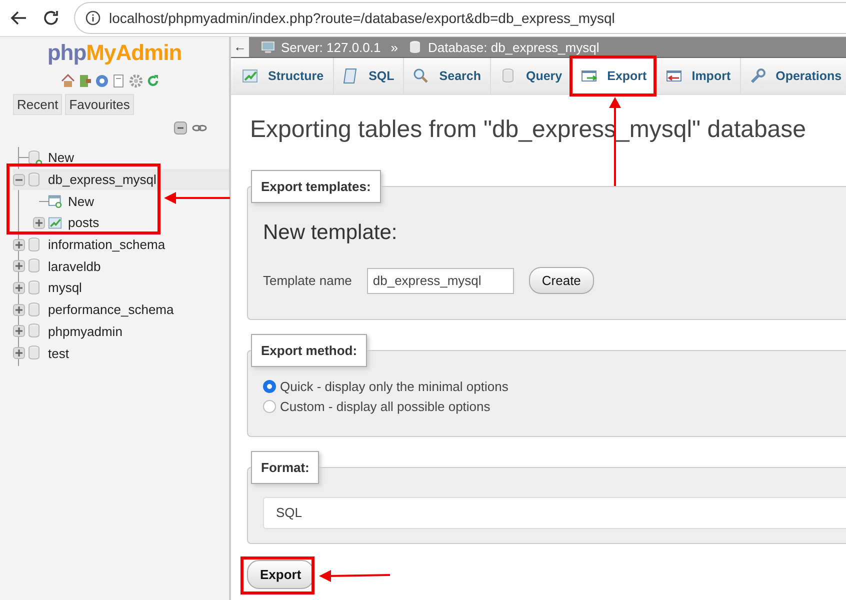  Describe the element at coordinates (316, 186) in the screenshot. I see `section-legend: Export templates:` at that location.